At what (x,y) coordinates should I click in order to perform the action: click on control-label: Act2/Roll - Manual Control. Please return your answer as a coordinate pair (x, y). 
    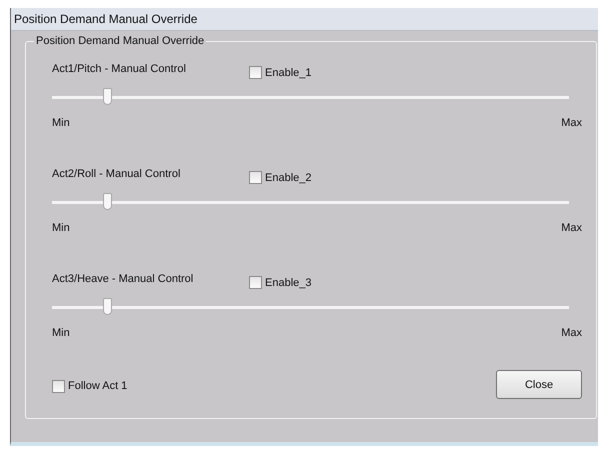
    Looking at the image, I should click on (117, 174).